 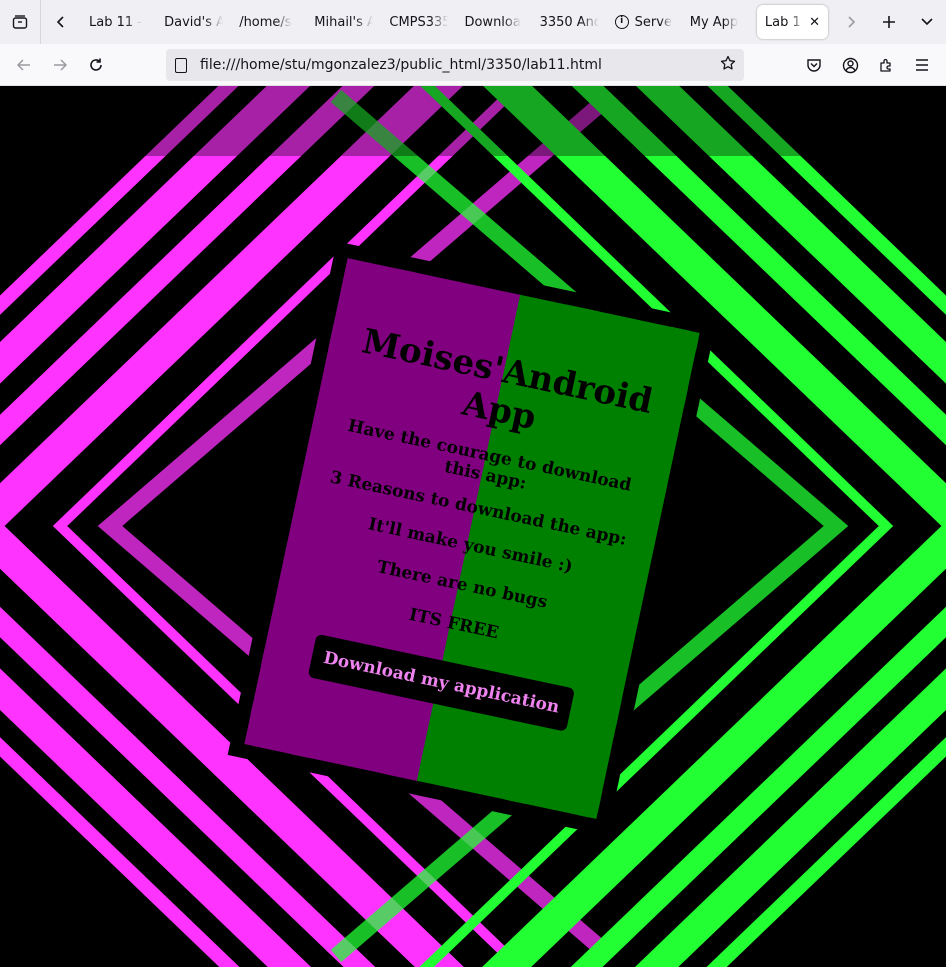 I want to click on plus-icon, so click(x=889, y=22).